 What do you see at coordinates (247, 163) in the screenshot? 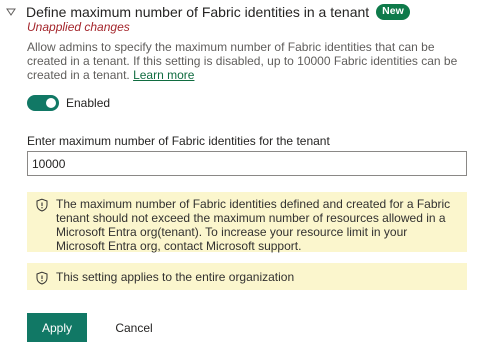
I see `max-identities-input` at bounding box center [247, 163].